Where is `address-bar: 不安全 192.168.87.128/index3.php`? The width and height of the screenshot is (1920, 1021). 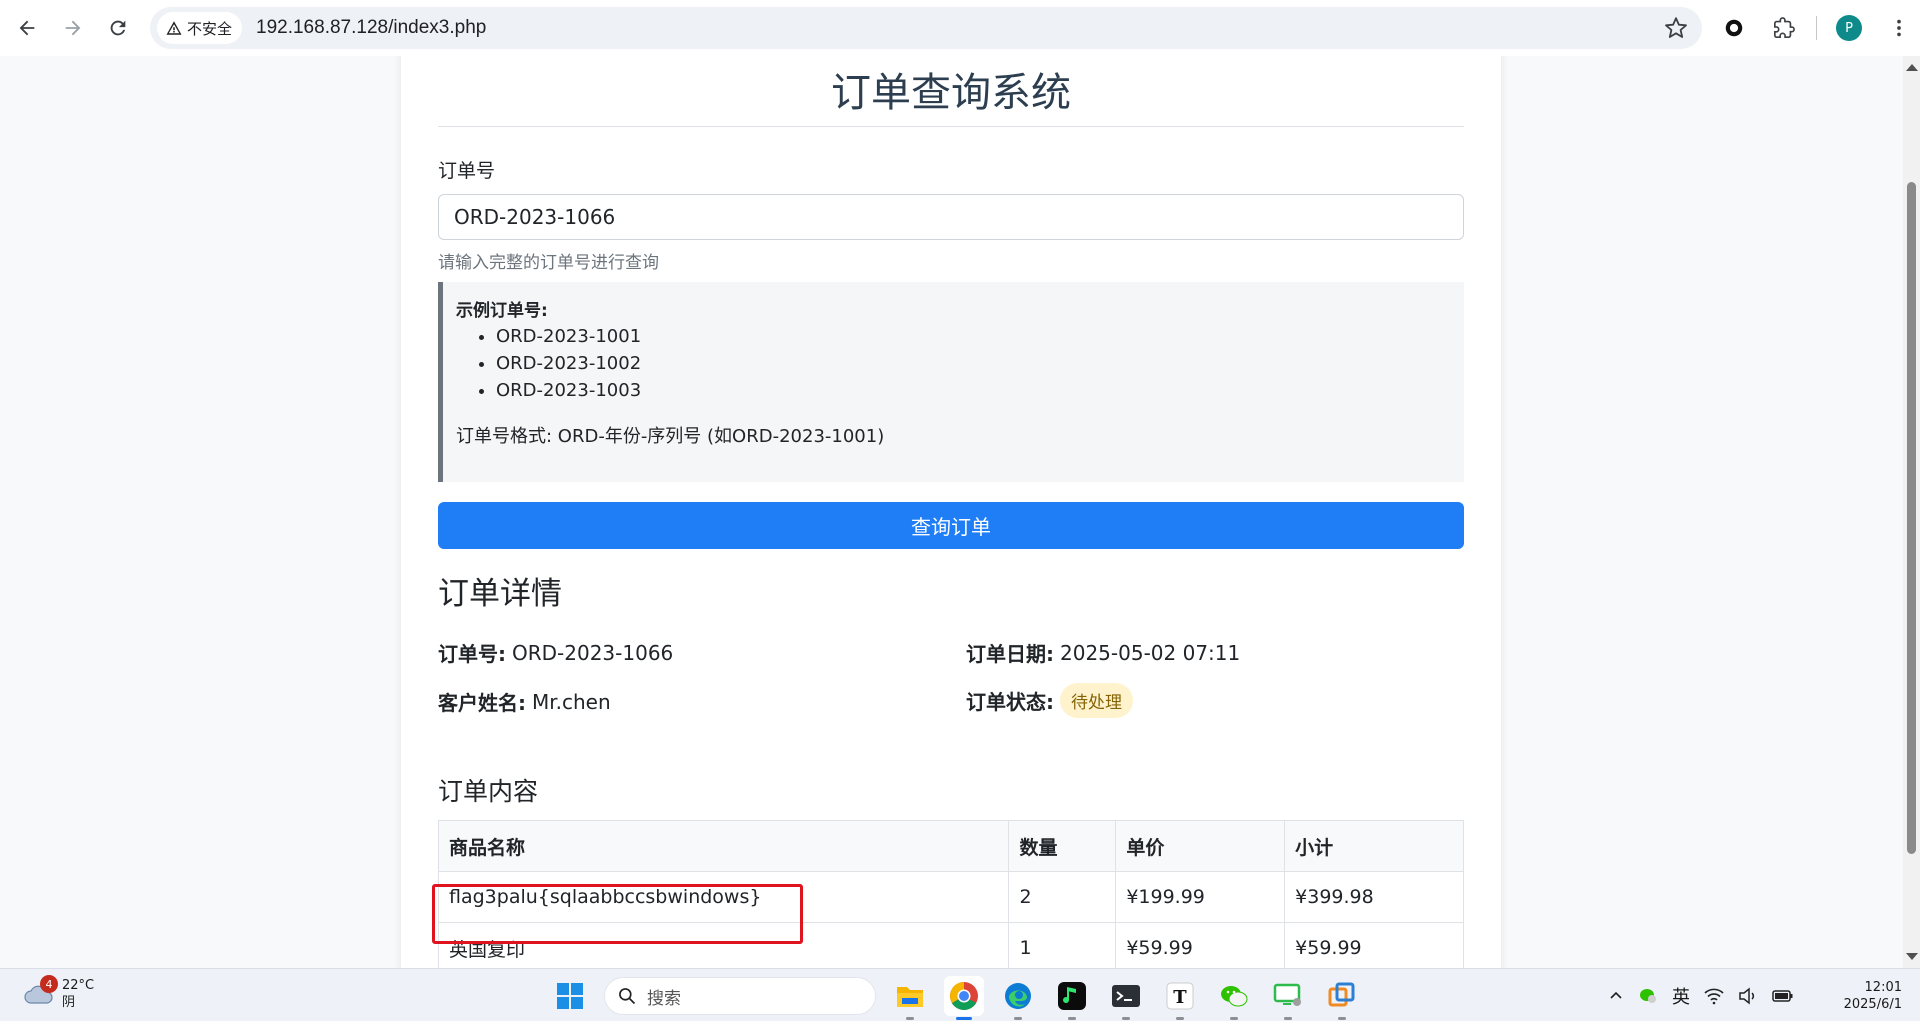 address-bar: 不安全 192.168.87.128/index3.php is located at coordinates (926, 28).